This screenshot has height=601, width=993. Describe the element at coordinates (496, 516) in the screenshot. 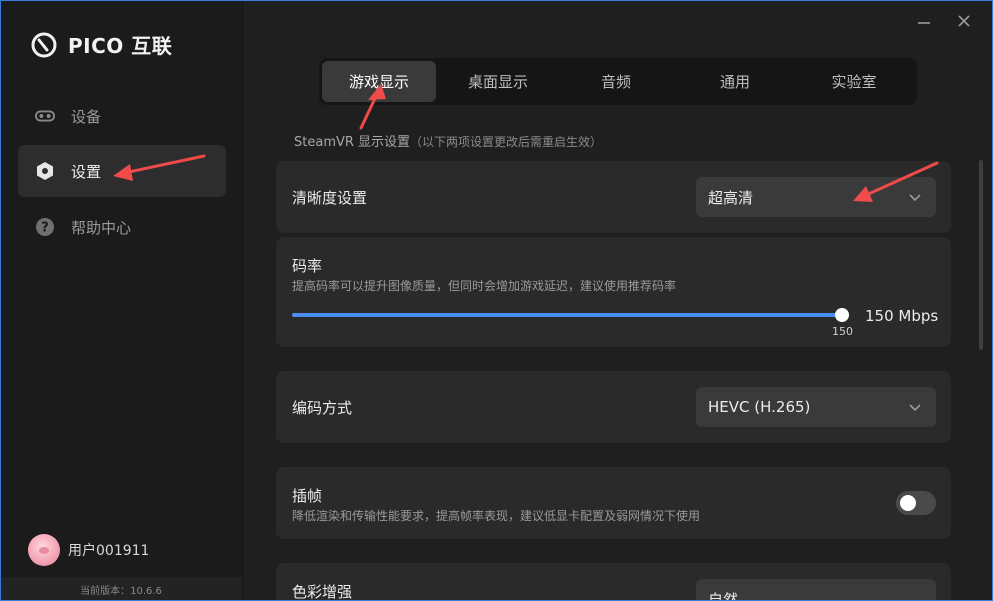

I see `frame-interpolation-description: 降低渲染和传输性能要求，提高帧率表现，建议低显卡配置及弱网情况下使用` at that location.